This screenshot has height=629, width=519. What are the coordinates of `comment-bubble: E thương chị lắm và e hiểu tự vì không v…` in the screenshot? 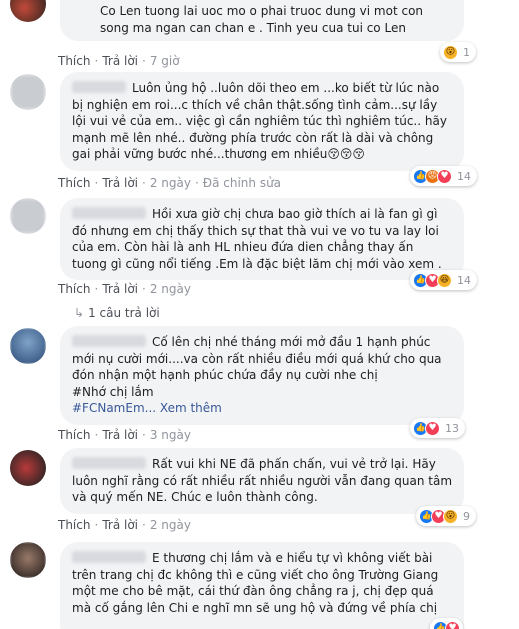 It's located at (262, 585).